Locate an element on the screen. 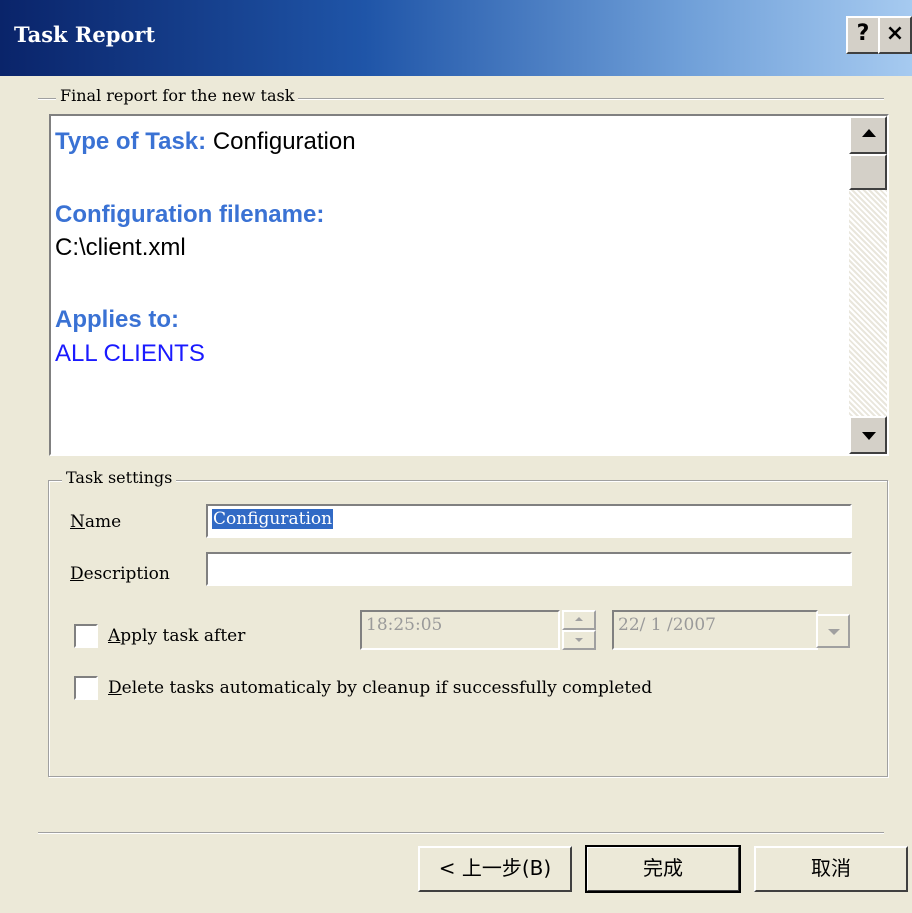 The width and height of the screenshot is (912, 913). delete-tasks-checkbox is located at coordinates (86, 688).